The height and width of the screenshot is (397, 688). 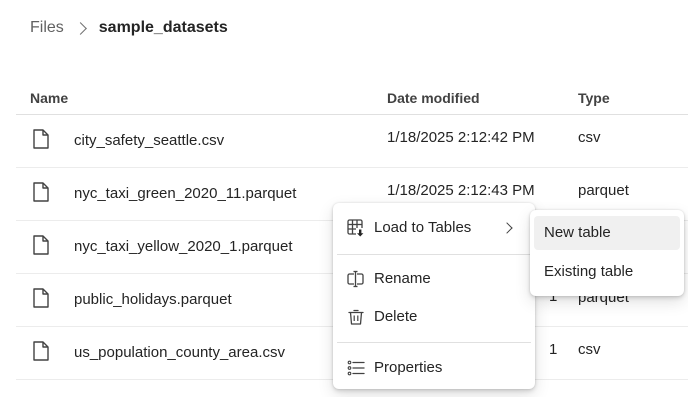 I want to click on breadcrumb-current-folder: sample_datasets, so click(x=163, y=27).